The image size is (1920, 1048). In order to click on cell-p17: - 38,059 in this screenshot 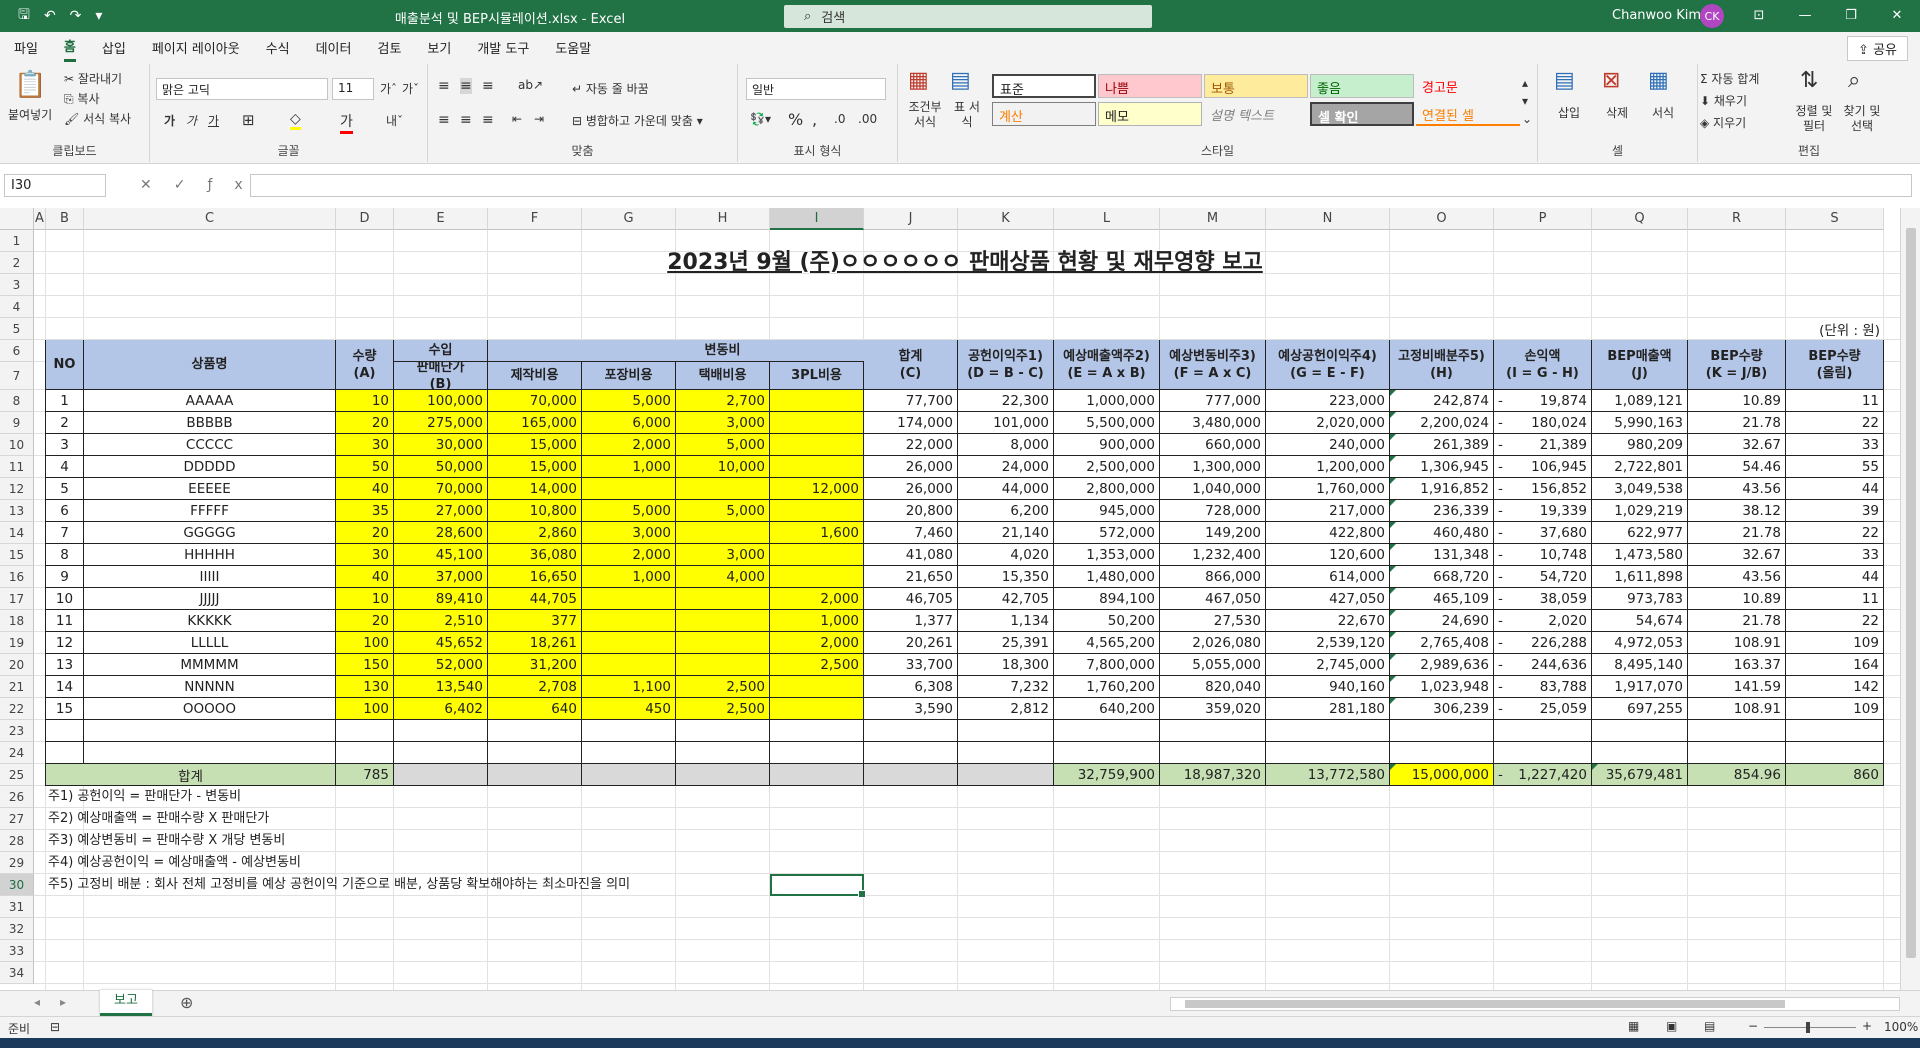, I will do `click(1543, 599)`.